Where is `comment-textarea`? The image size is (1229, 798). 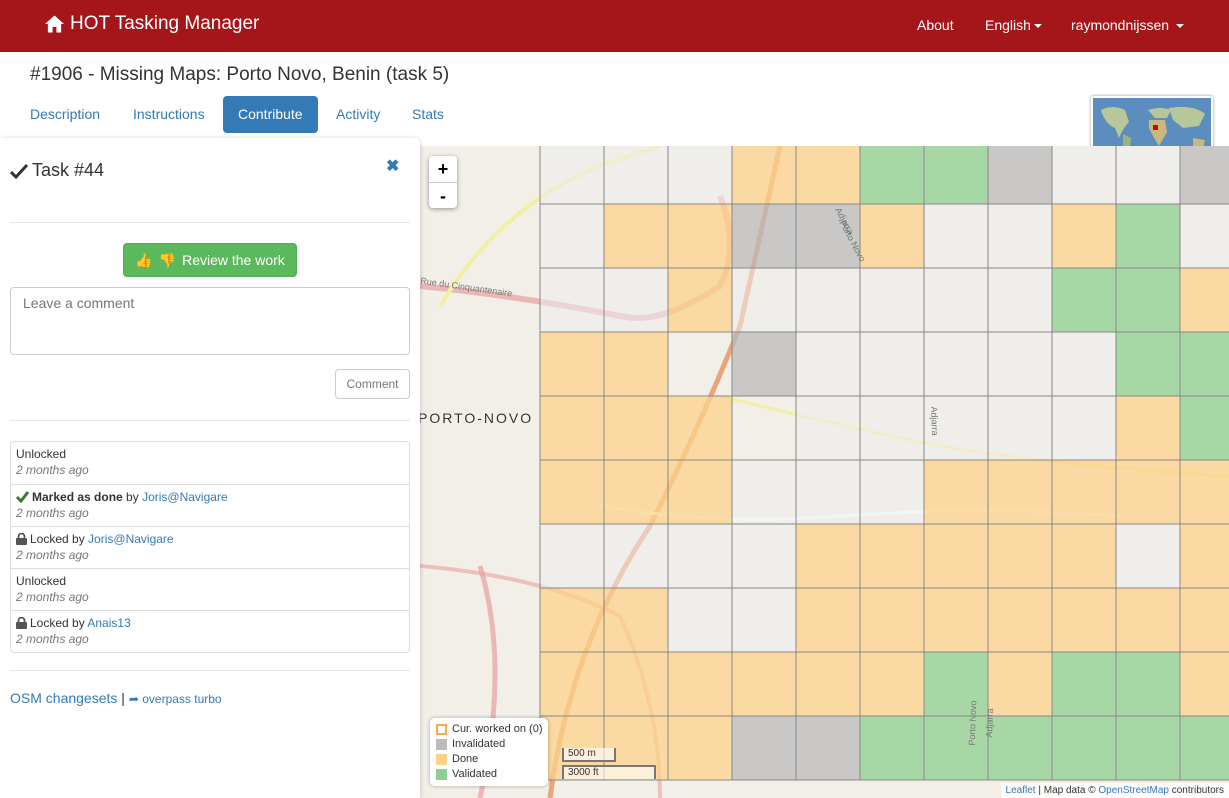
comment-textarea is located at coordinates (210, 321).